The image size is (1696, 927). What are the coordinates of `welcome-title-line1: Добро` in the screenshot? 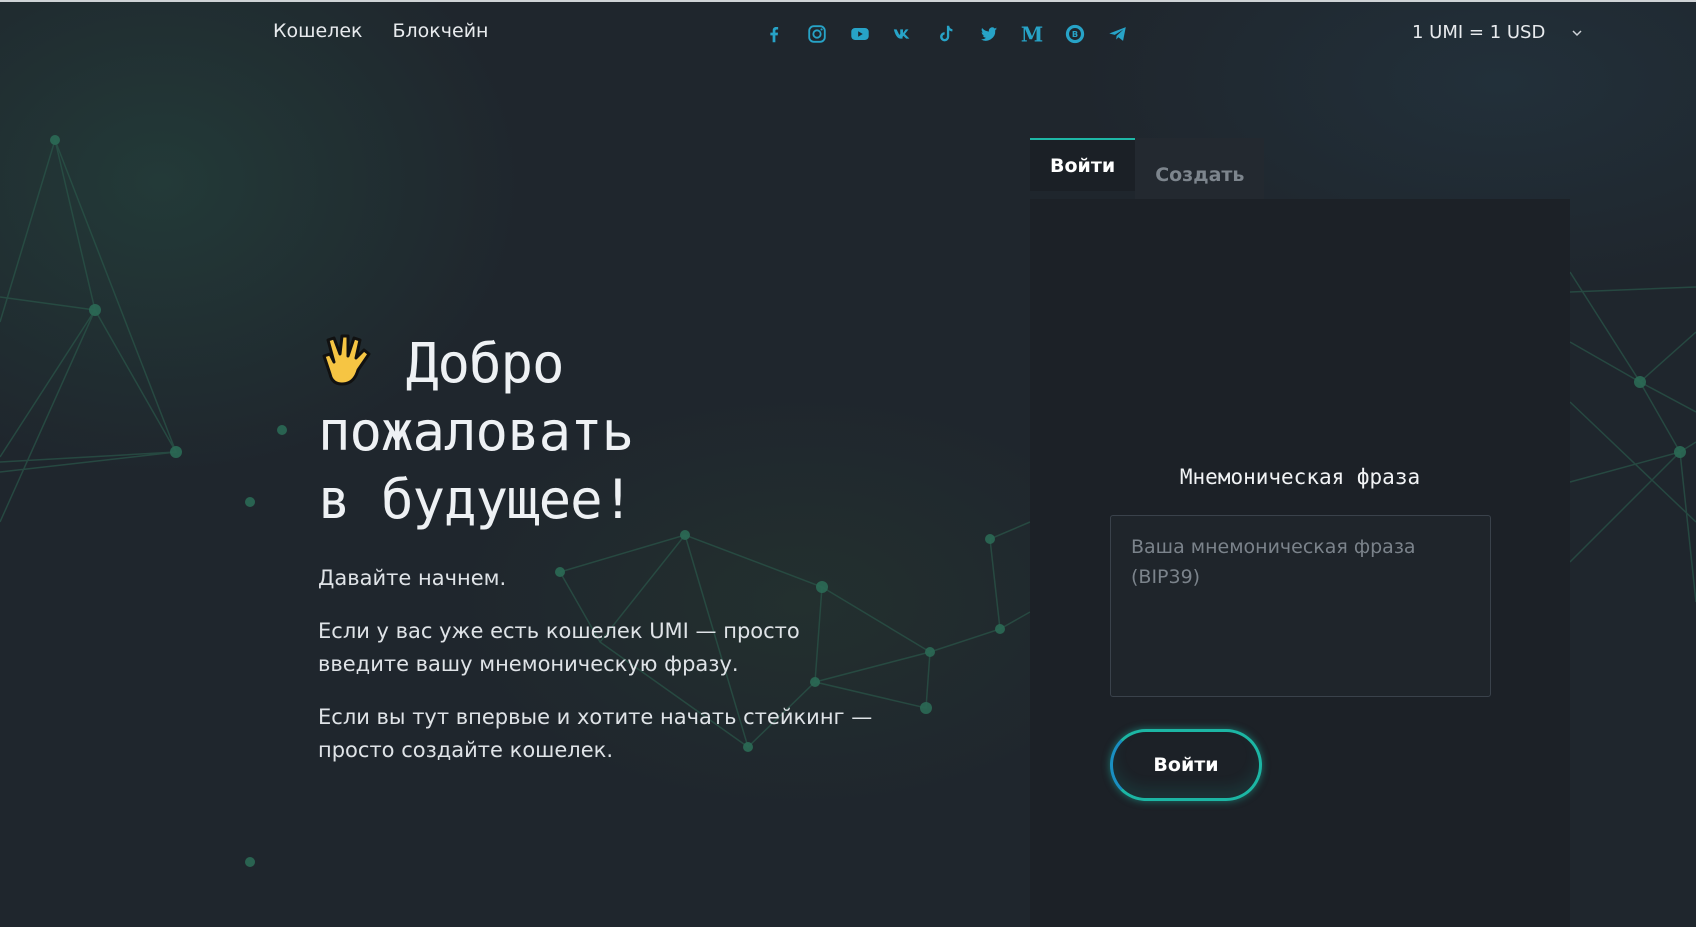 It's located at (485, 363).